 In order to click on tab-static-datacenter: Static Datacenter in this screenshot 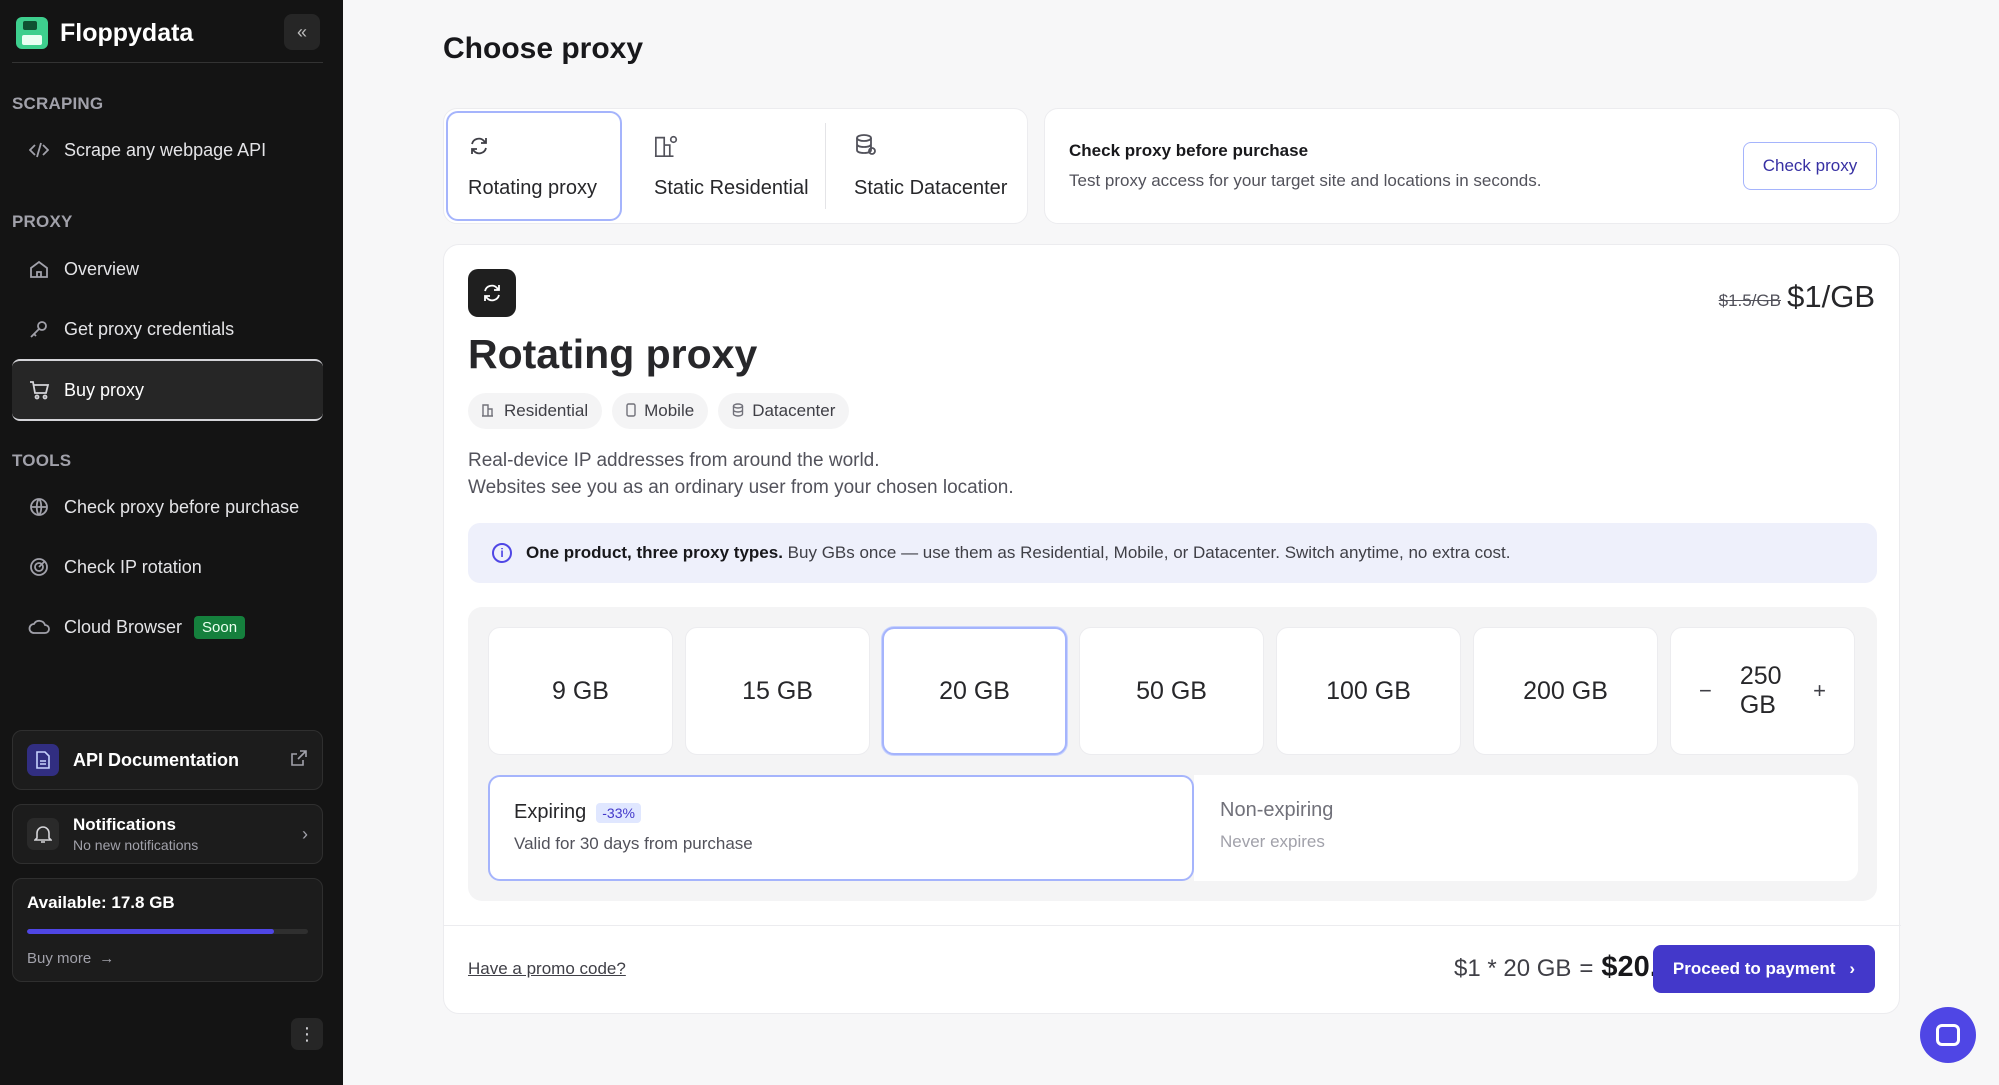, I will do `click(929, 166)`.